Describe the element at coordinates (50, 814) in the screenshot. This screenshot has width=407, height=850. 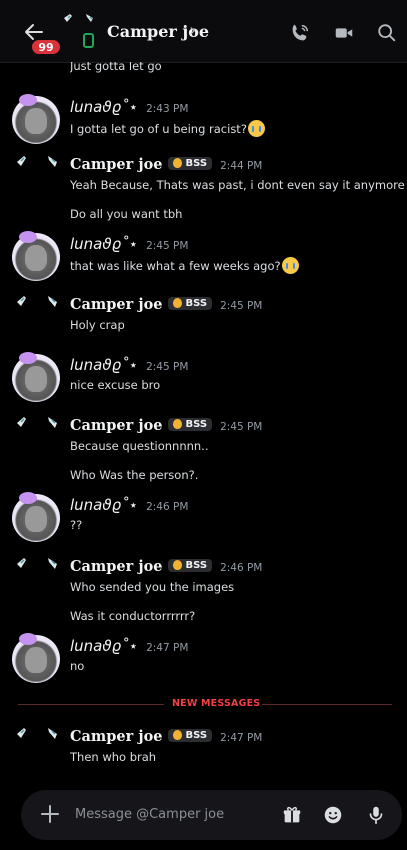
I see `plus-icon` at that location.